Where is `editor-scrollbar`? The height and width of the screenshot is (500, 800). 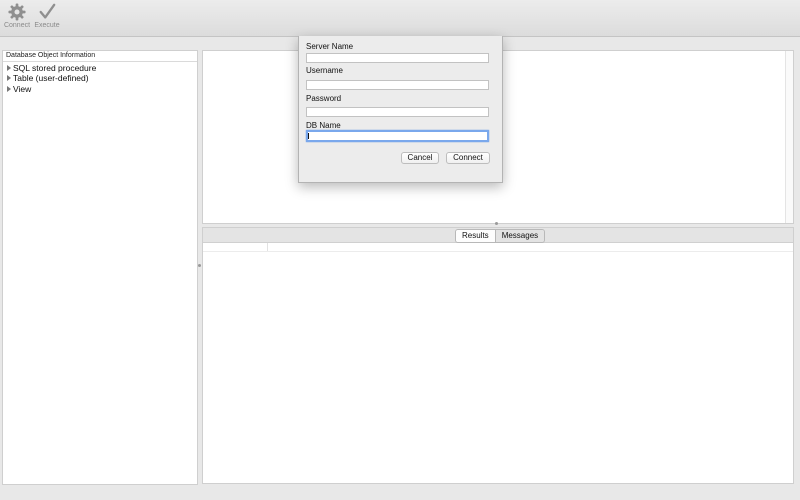 editor-scrollbar is located at coordinates (789, 137).